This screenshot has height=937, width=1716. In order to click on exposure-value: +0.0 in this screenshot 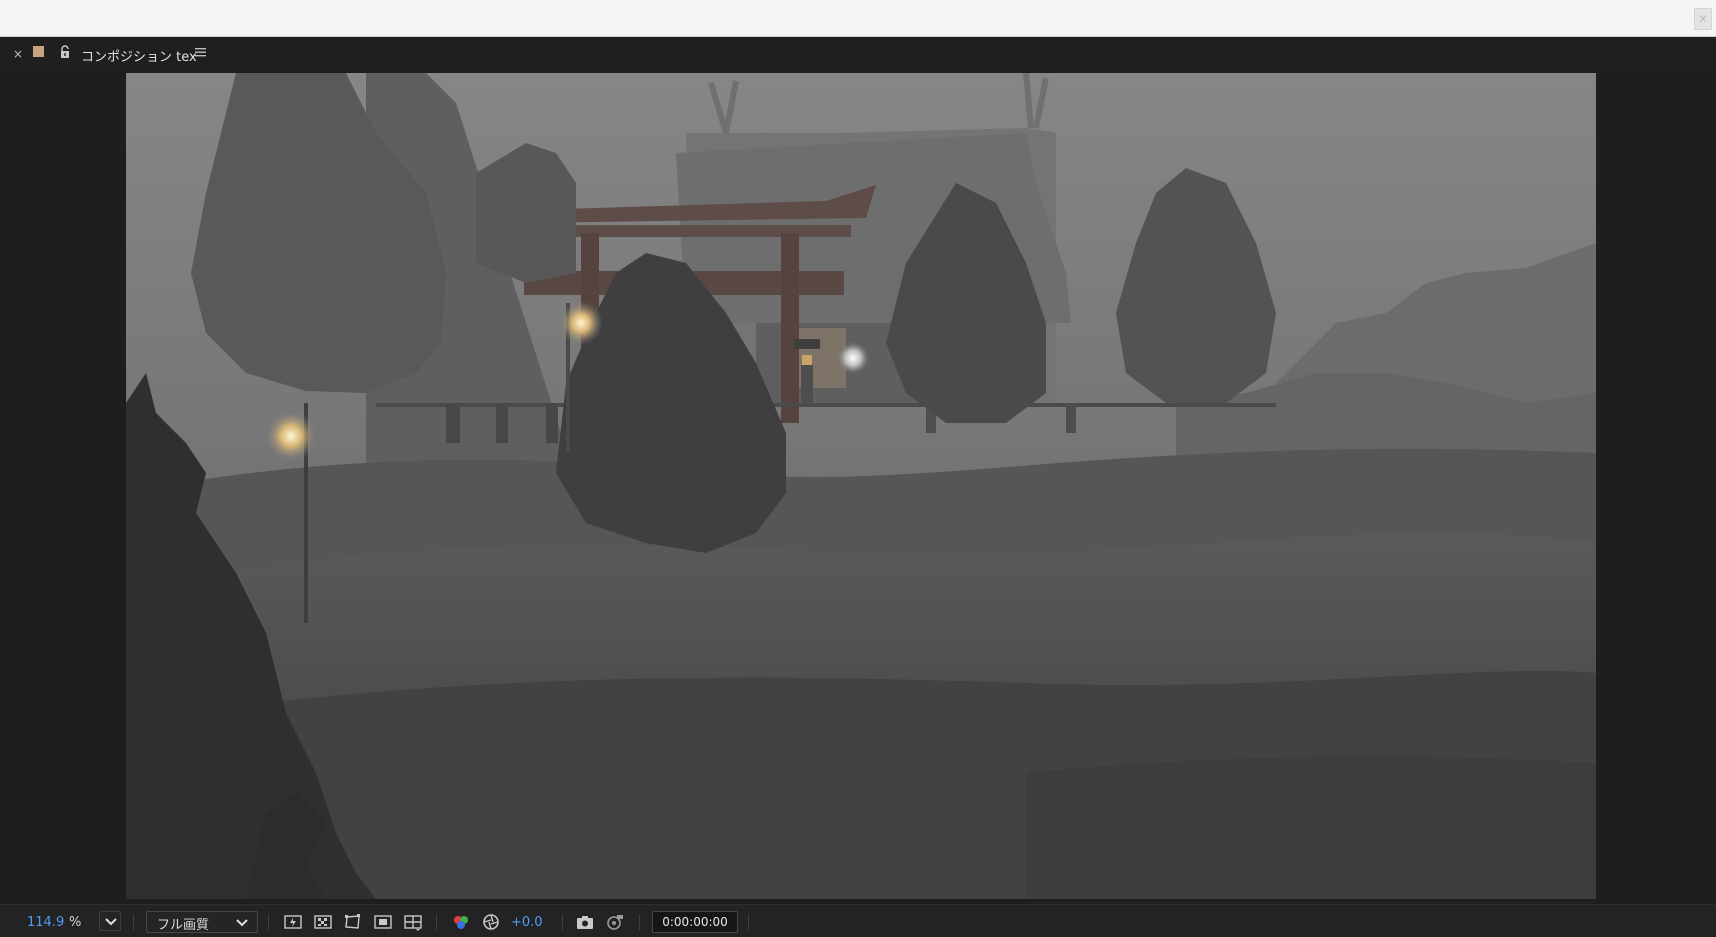, I will do `click(527, 922)`.